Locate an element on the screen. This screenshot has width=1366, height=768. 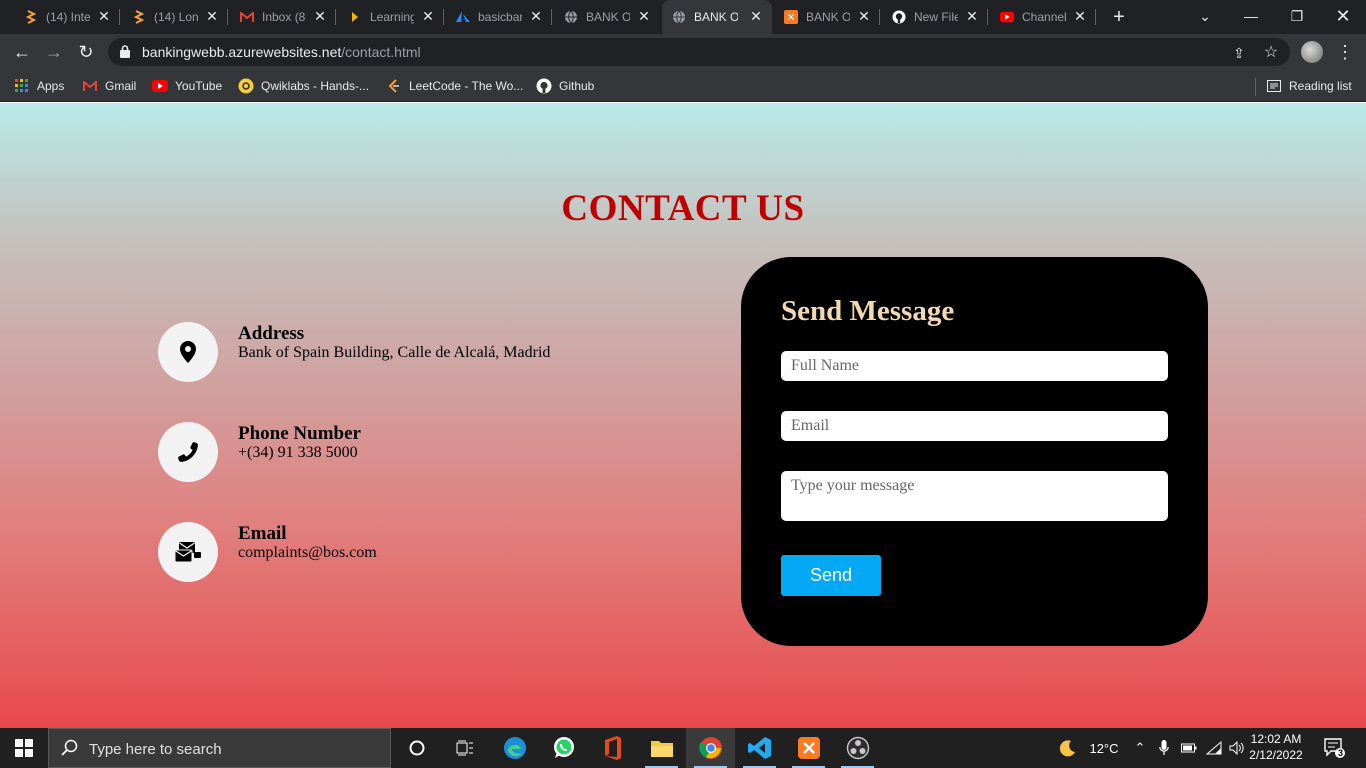
browser-tab-active: BANK O ✕ is located at coordinates (717, 17).